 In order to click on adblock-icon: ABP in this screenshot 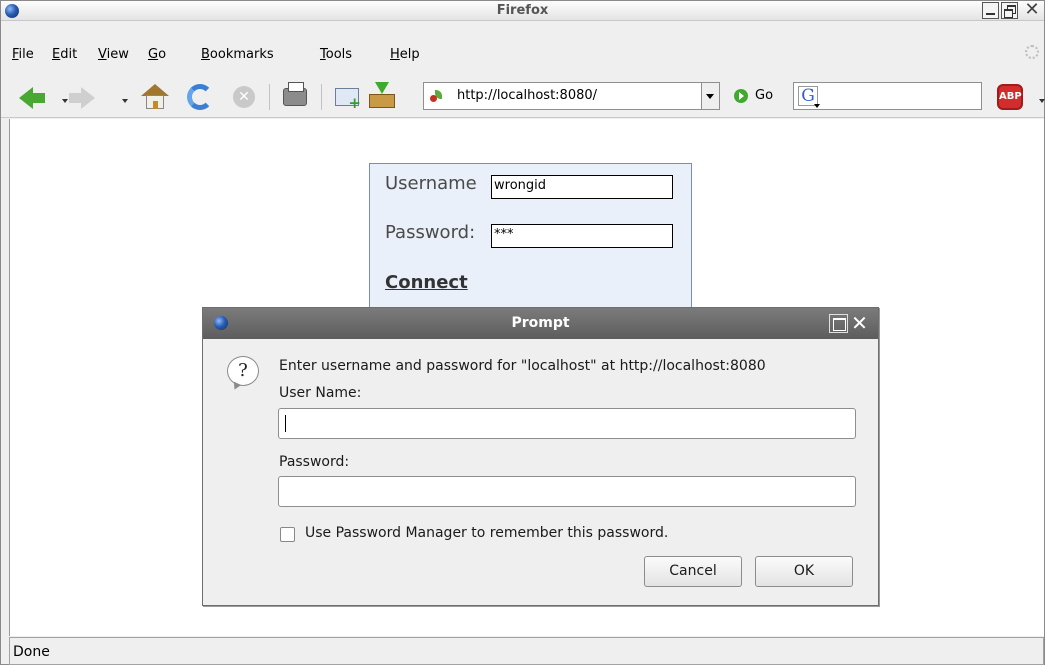, I will do `click(1010, 97)`.